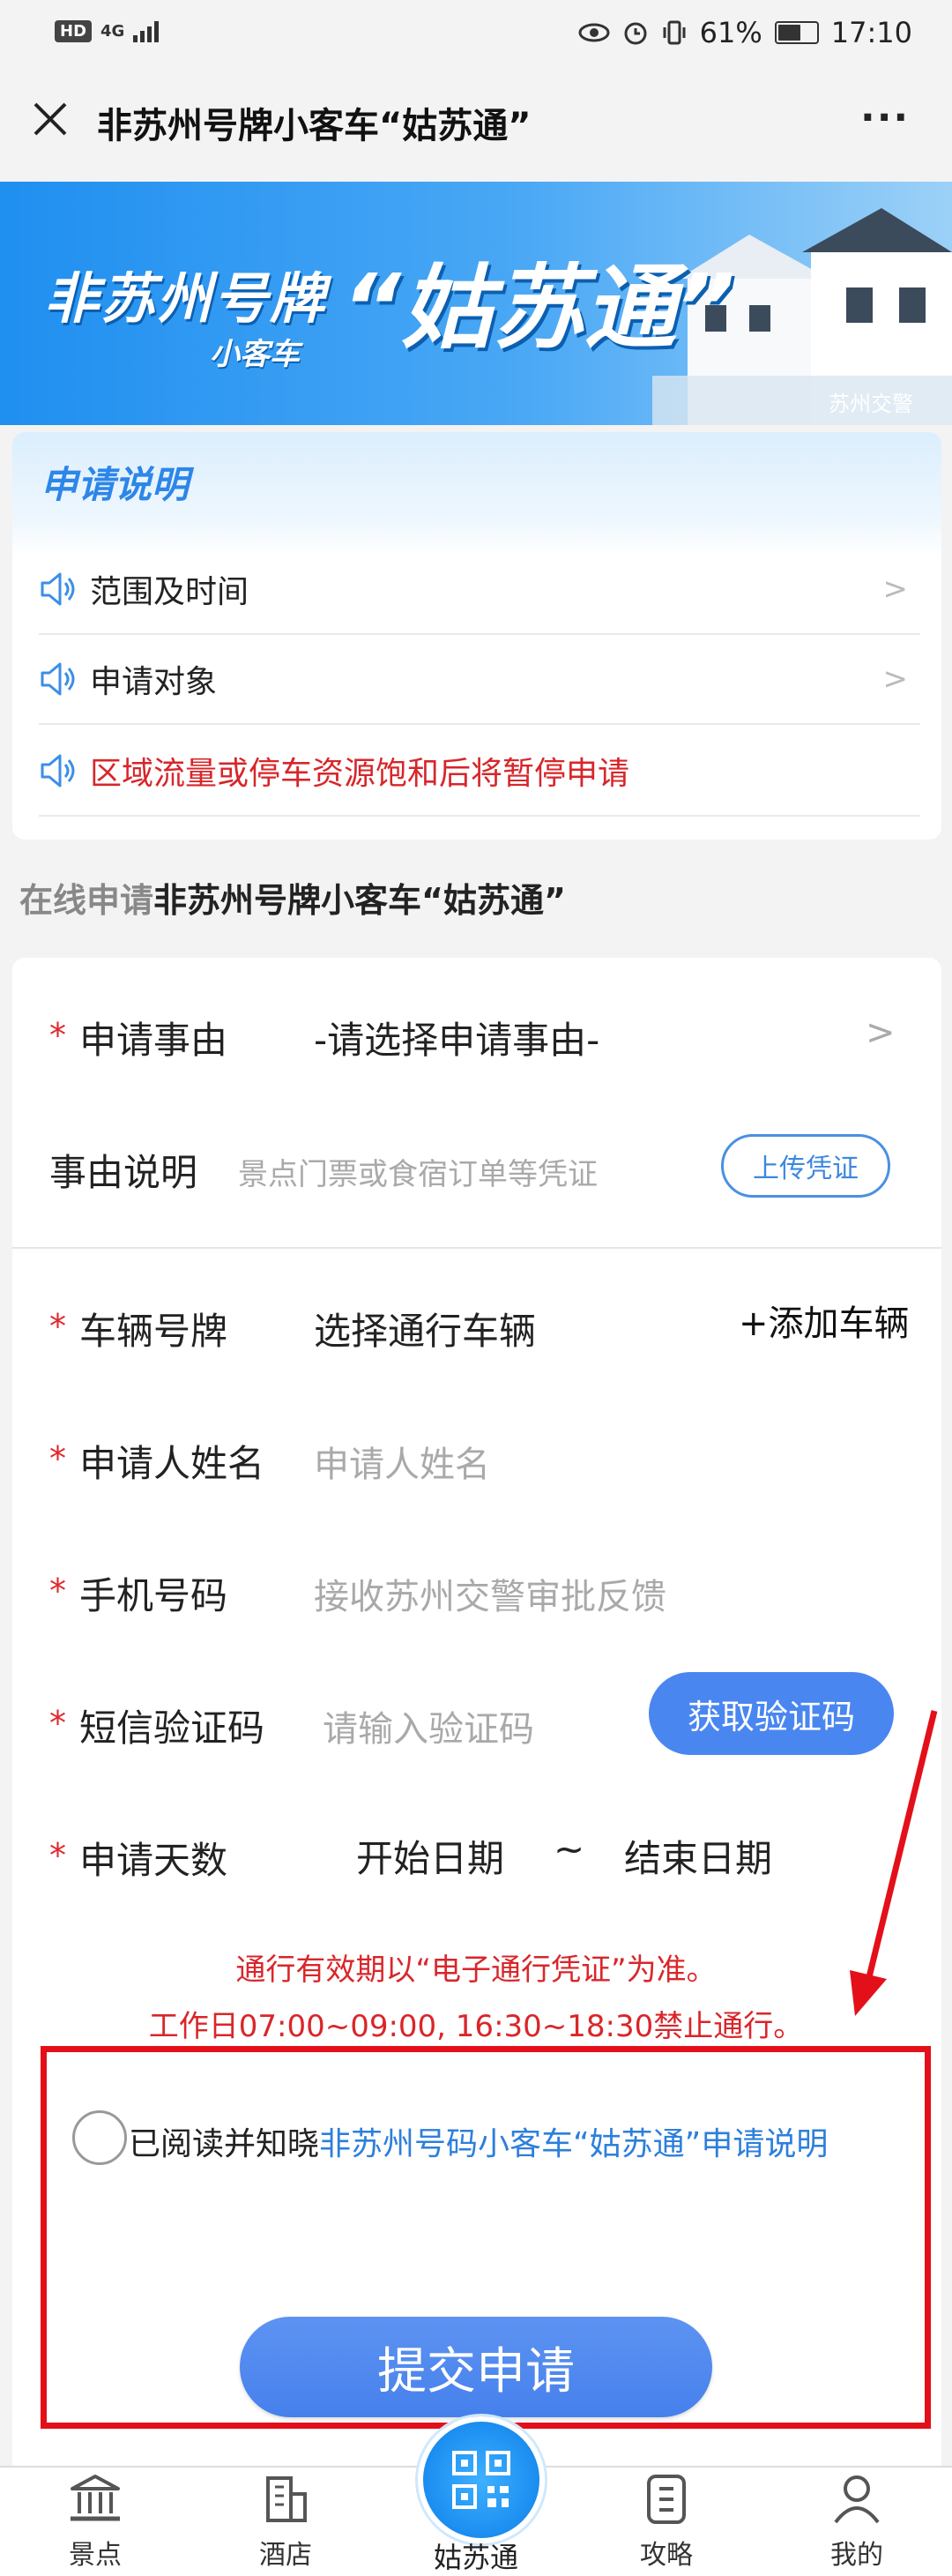  Describe the element at coordinates (476, 2557) in the screenshot. I see `tab-label: 姑苏通` at that location.